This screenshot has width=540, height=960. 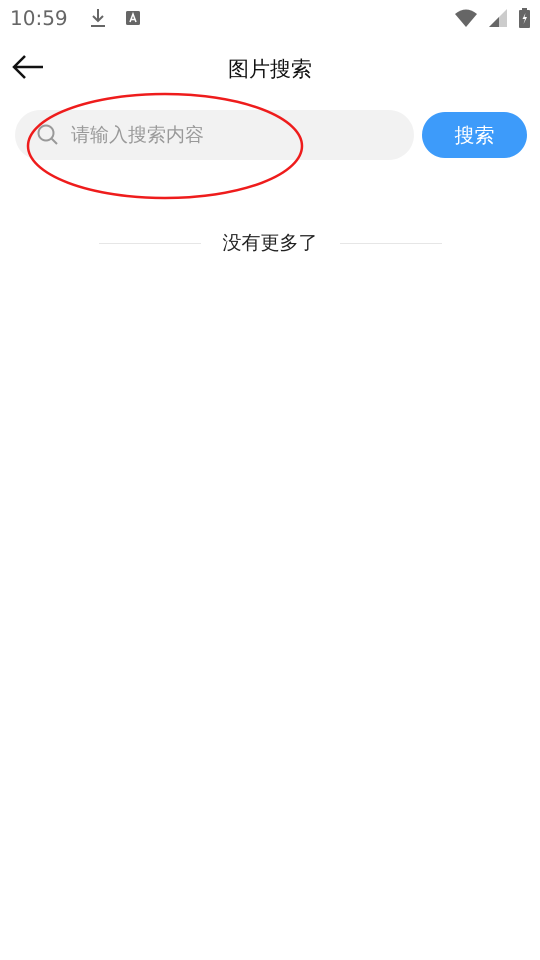 I want to click on download-icon, so click(x=98, y=18).